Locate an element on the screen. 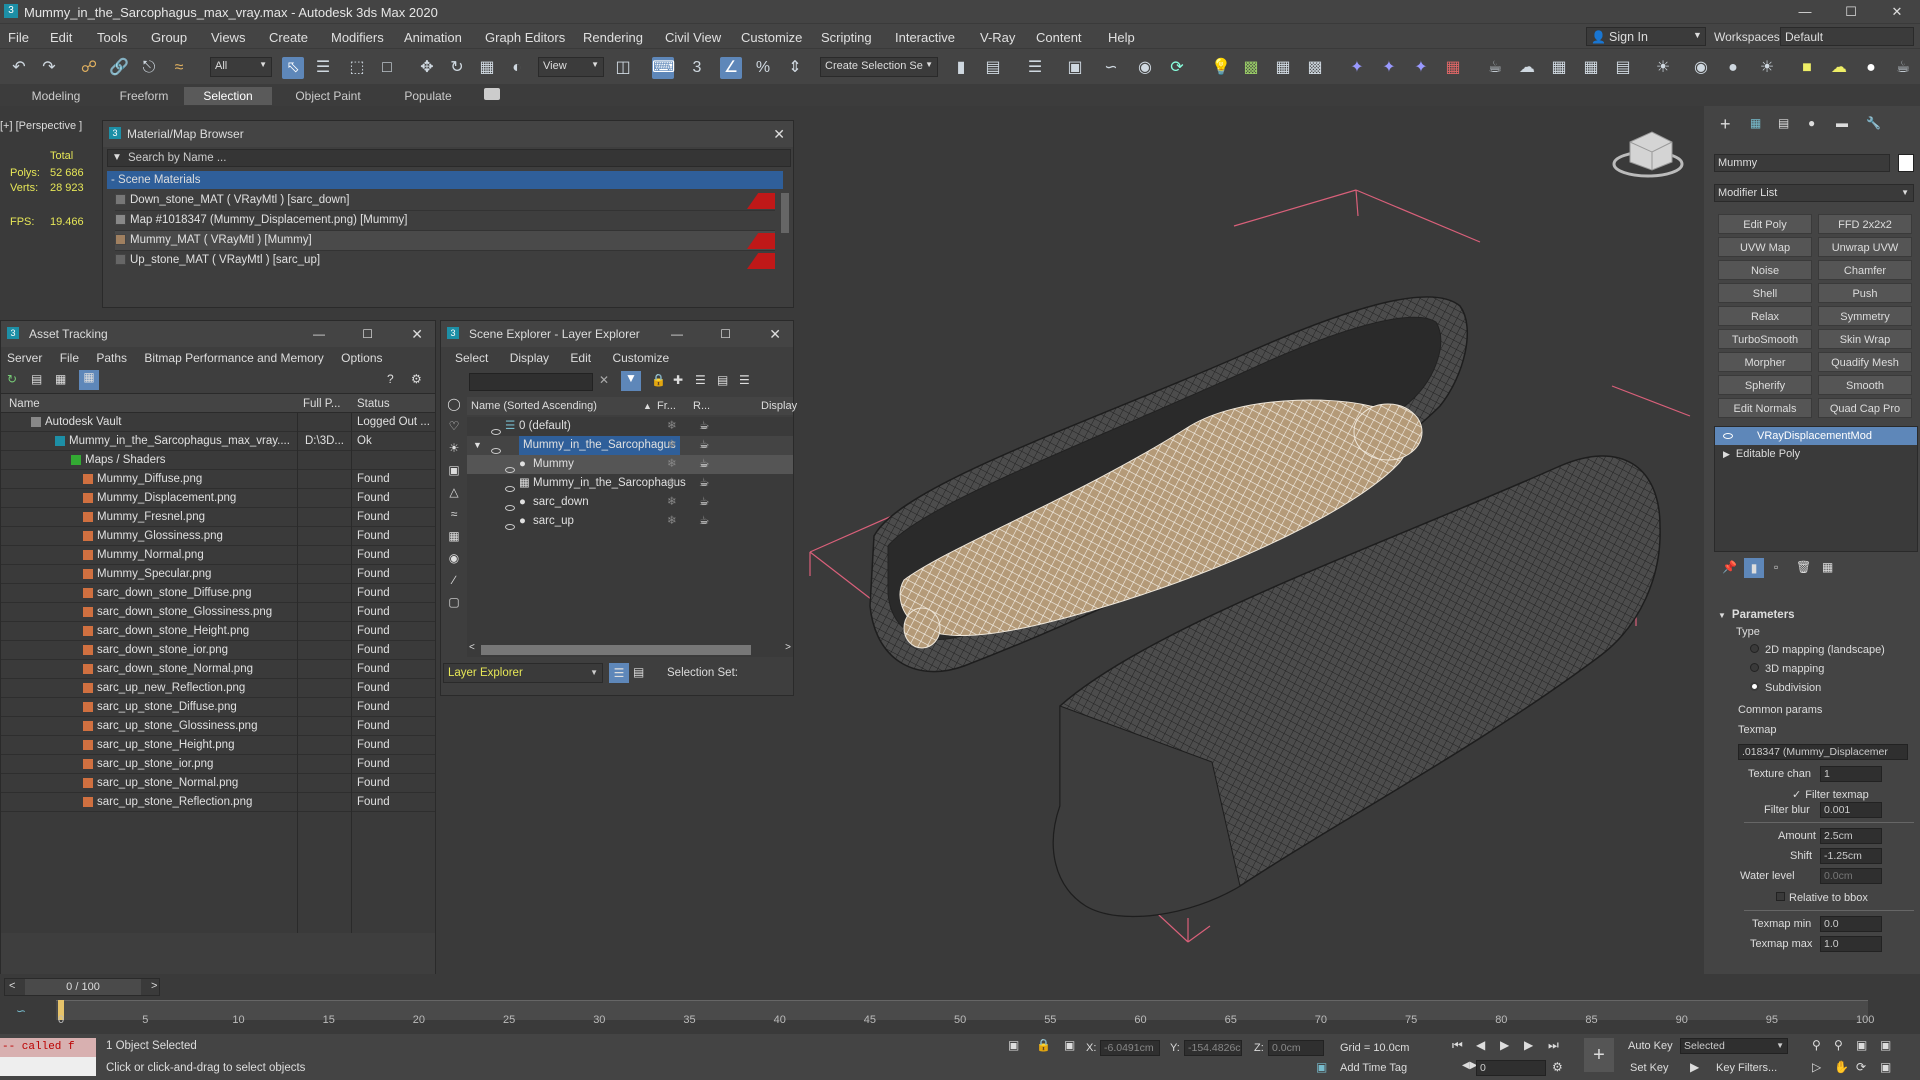  texmap-min-spinner: 0.0 is located at coordinates (1851, 924).